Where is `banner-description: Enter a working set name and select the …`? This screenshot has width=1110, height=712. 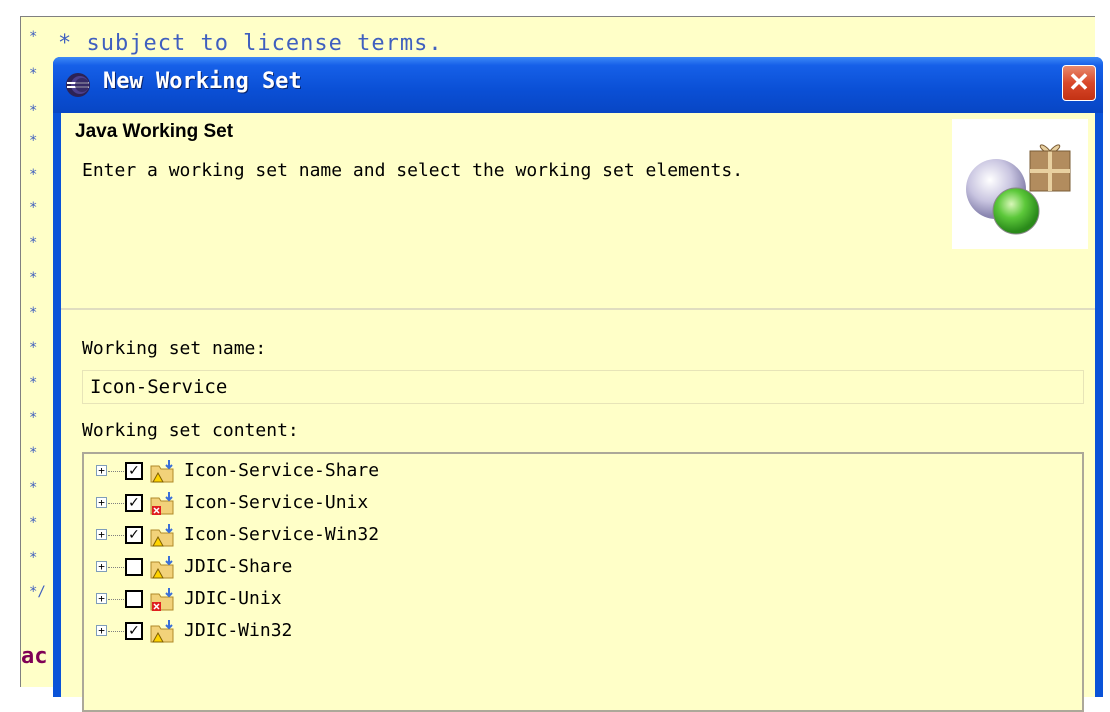
banner-description: Enter a working set name and select the … is located at coordinates (413, 170).